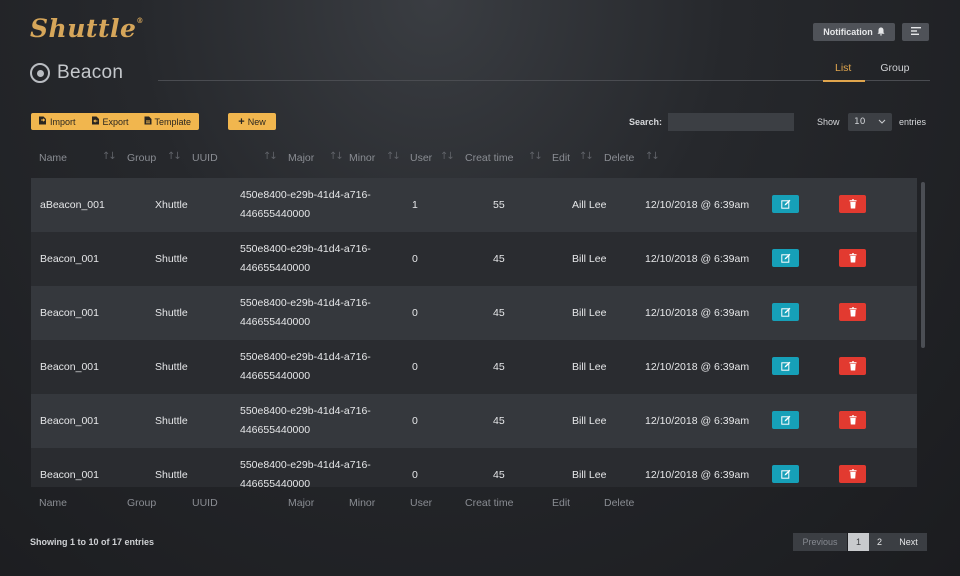 Image resolution: width=960 pixels, height=576 pixels. What do you see at coordinates (561, 158) in the screenshot?
I see `col-header-edit: Edit` at bounding box center [561, 158].